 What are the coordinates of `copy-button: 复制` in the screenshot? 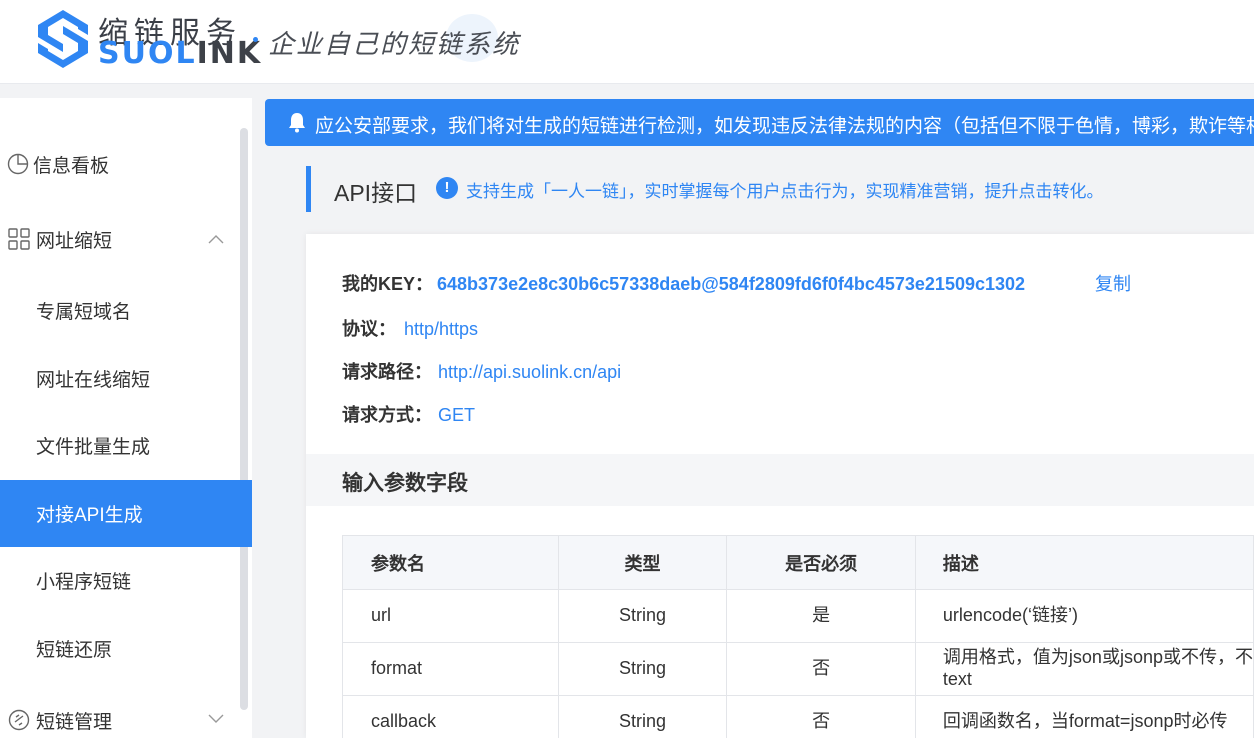 It's located at (1113, 283).